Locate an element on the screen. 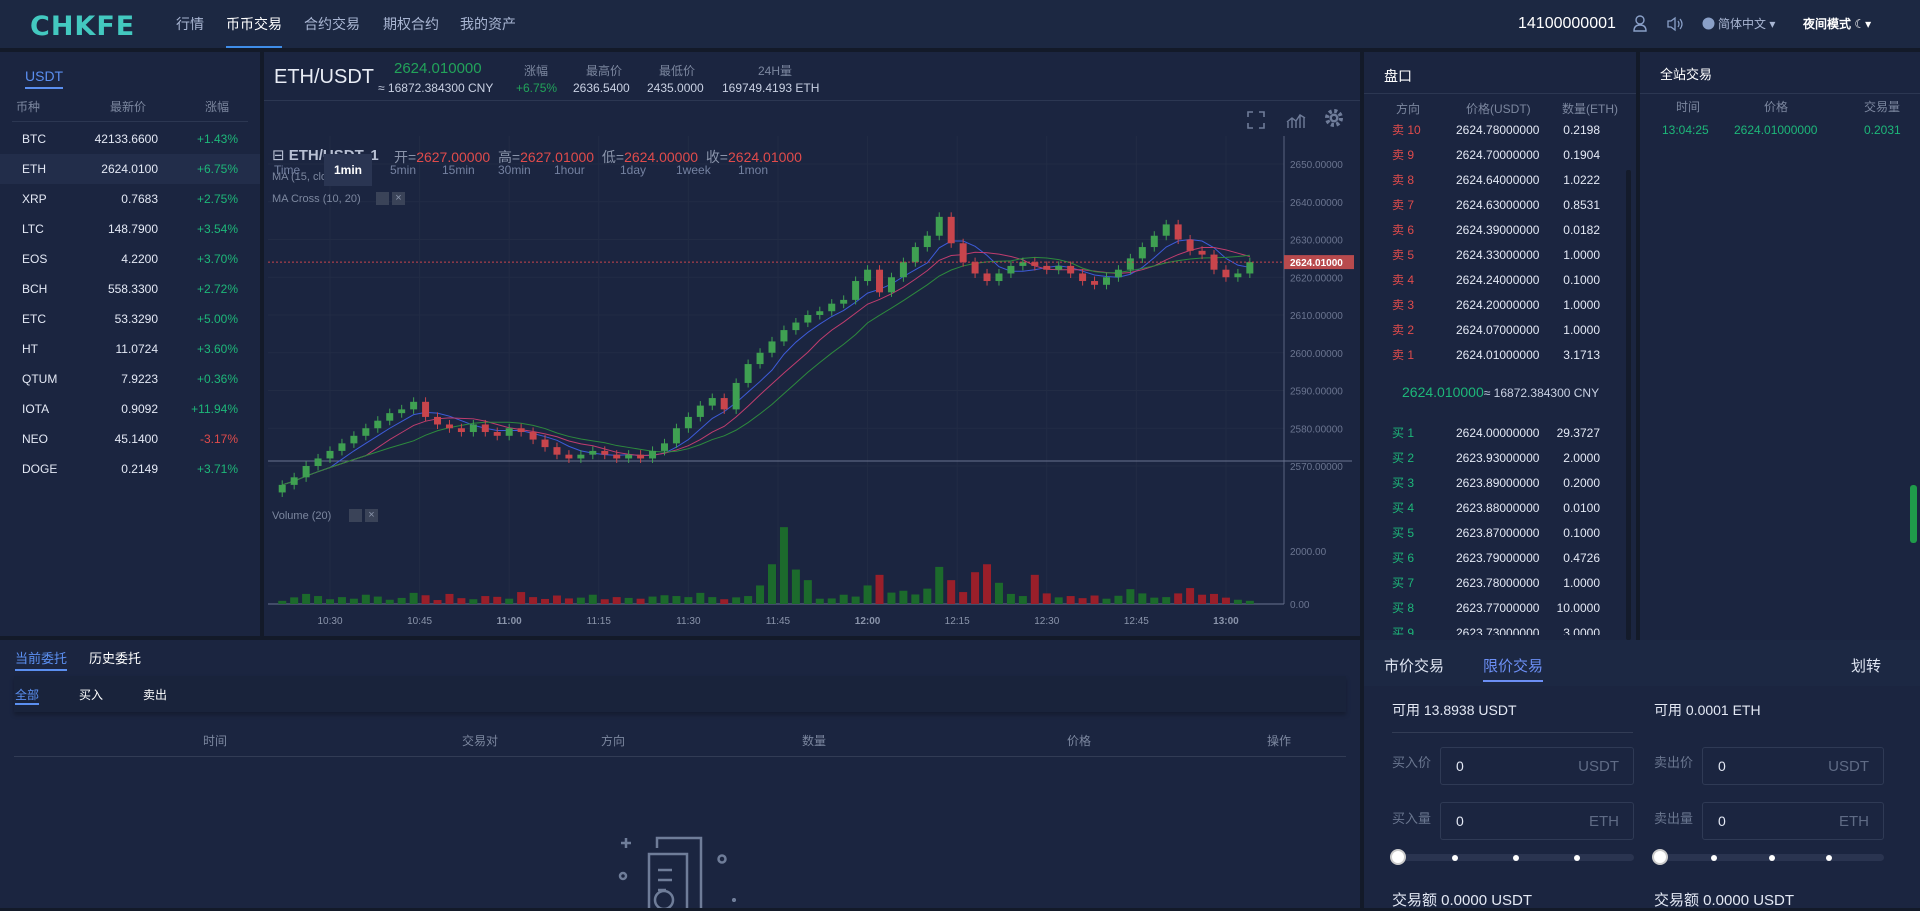 The width and height of the screenshot is (1920, 911). ask-row: 卖 1 2624.01000000 3.1713 is located at coordinates (1500, 355).